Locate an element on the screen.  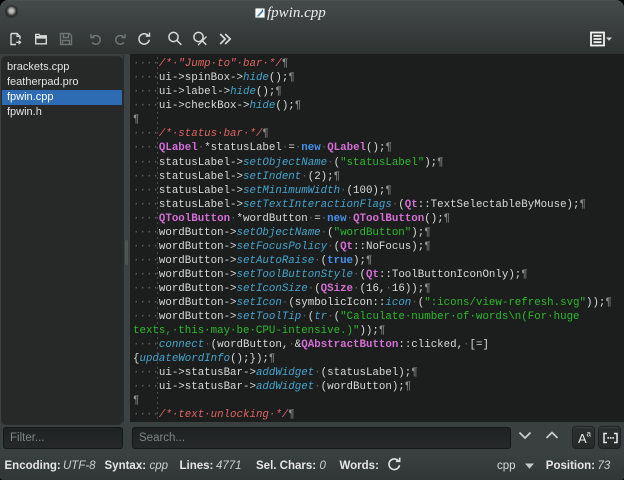
svg-text: a is located at coordinates (589, 434).